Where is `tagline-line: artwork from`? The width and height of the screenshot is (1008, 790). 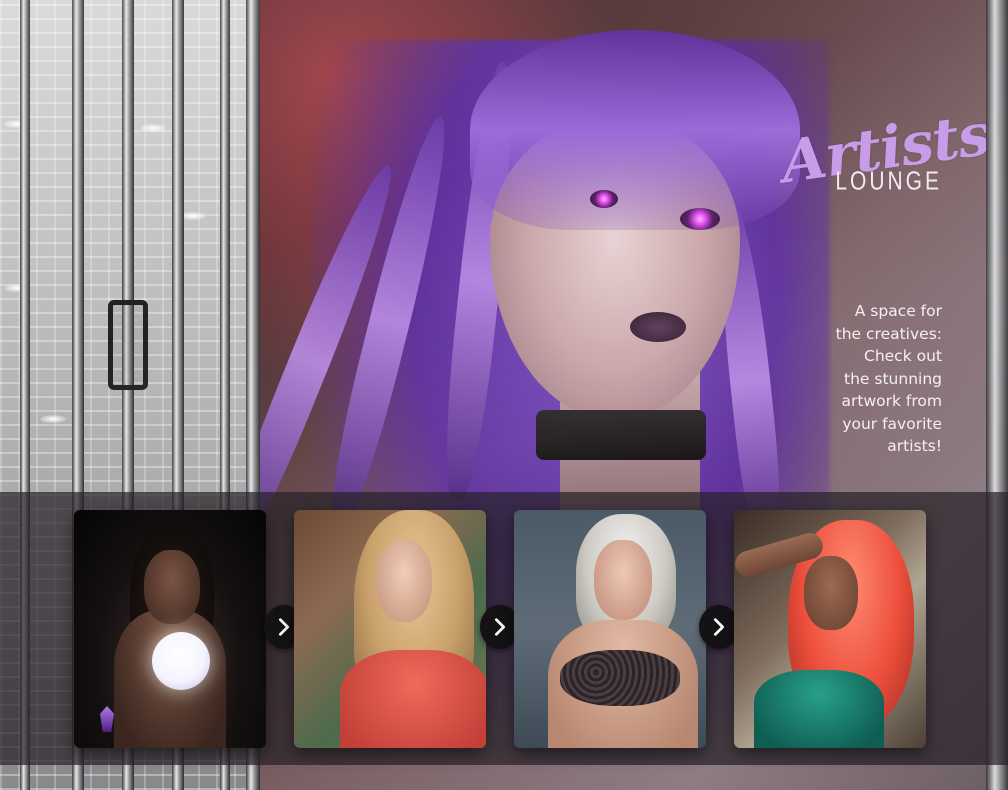 tagline-line: artwork from is located at coordinates (891, 401).